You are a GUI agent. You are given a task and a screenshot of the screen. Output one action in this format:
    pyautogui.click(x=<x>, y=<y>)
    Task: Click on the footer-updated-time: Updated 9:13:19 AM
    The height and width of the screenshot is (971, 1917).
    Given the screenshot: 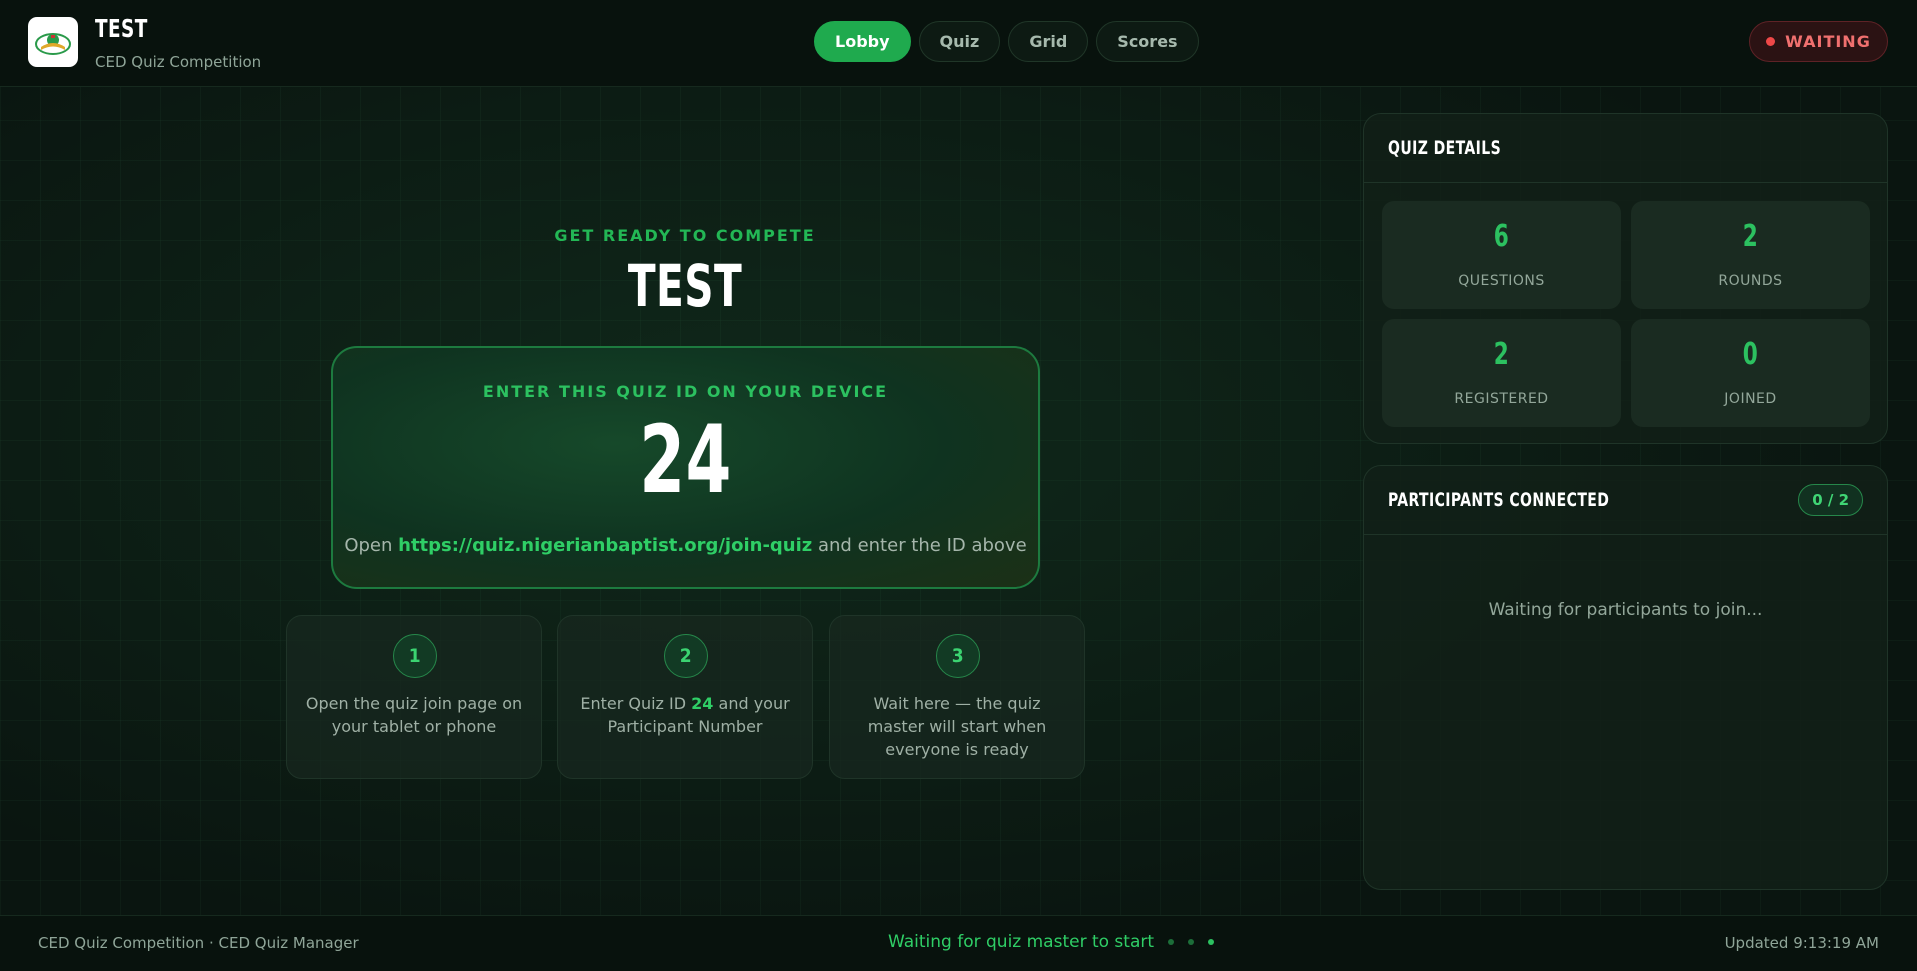 What is the action you would take?
    pyautogui.click(x=1801, y=943)
    